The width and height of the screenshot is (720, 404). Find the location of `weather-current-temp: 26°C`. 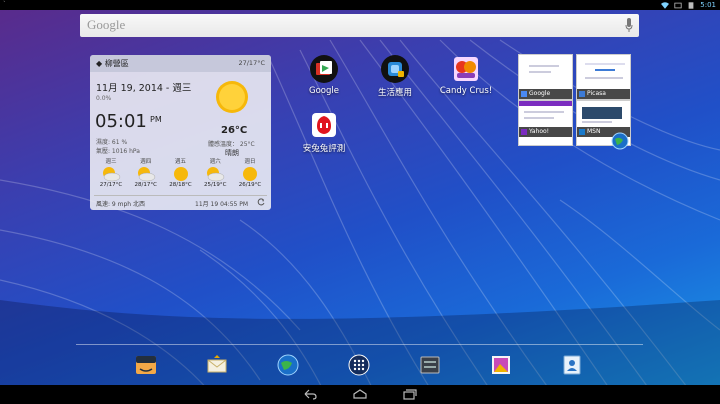

weather-current-temp: 26°C is located at coordinates (234, 130).